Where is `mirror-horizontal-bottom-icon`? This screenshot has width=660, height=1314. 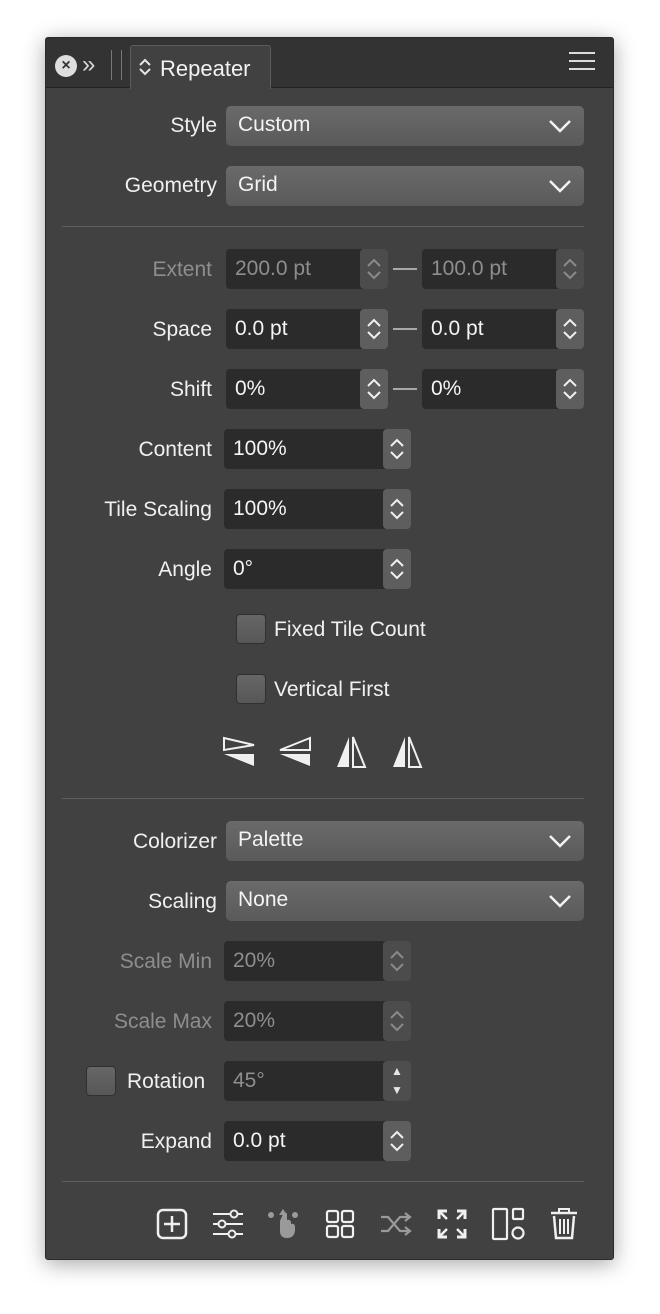
mirror-horizontal-bottom-icon is located at coordinates (295, 752).